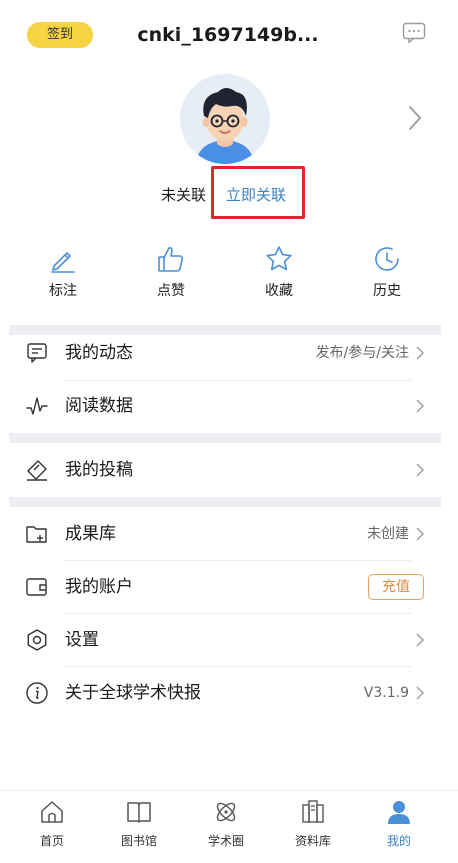 The height and width of the screenshot is (863, 458). I want to click on tab-academic-circle: 学术圈, so click(226, 829).